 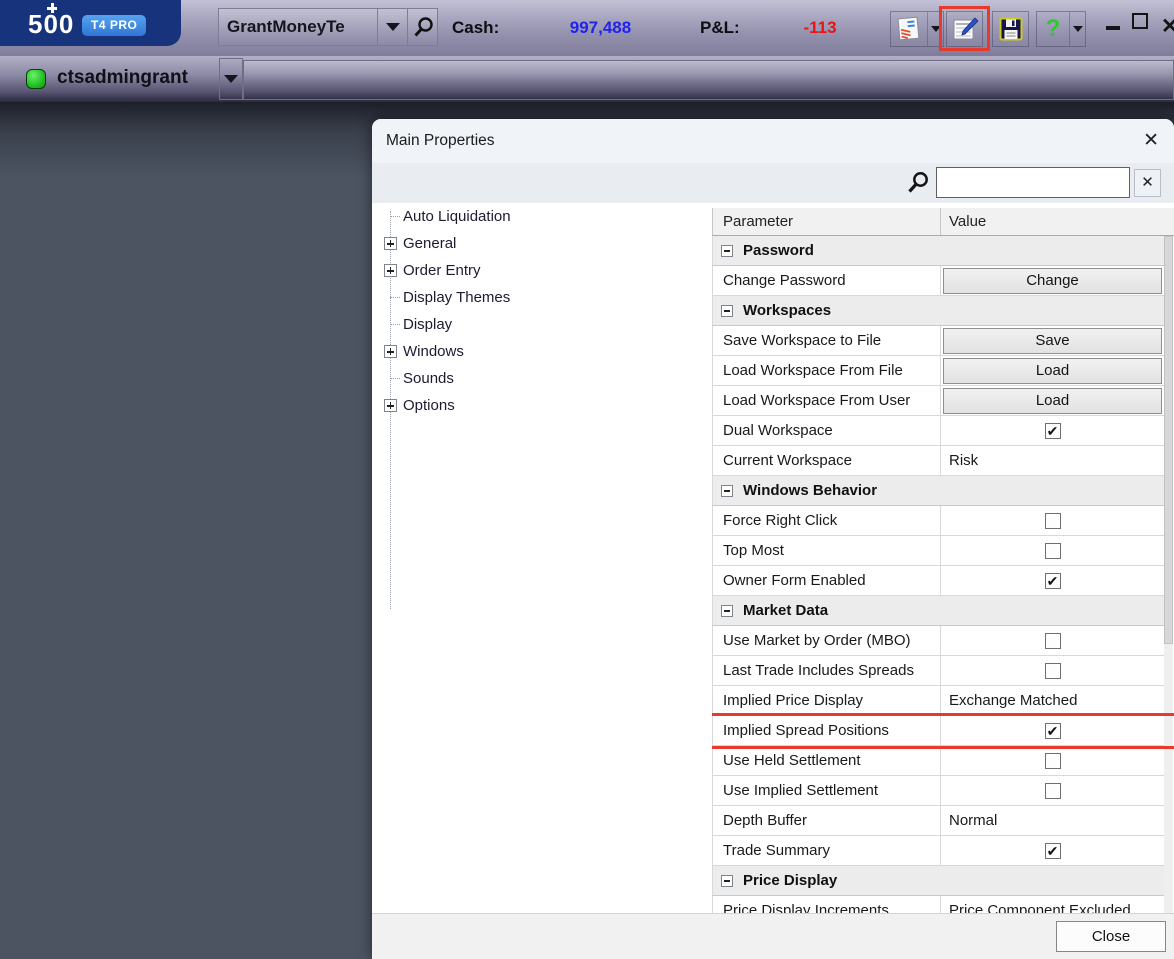 What do you see at coordinates (457, 216) in the screenshot?
I see `tree-item-label: Auto Liquidation` at bounding box center [457, 216].